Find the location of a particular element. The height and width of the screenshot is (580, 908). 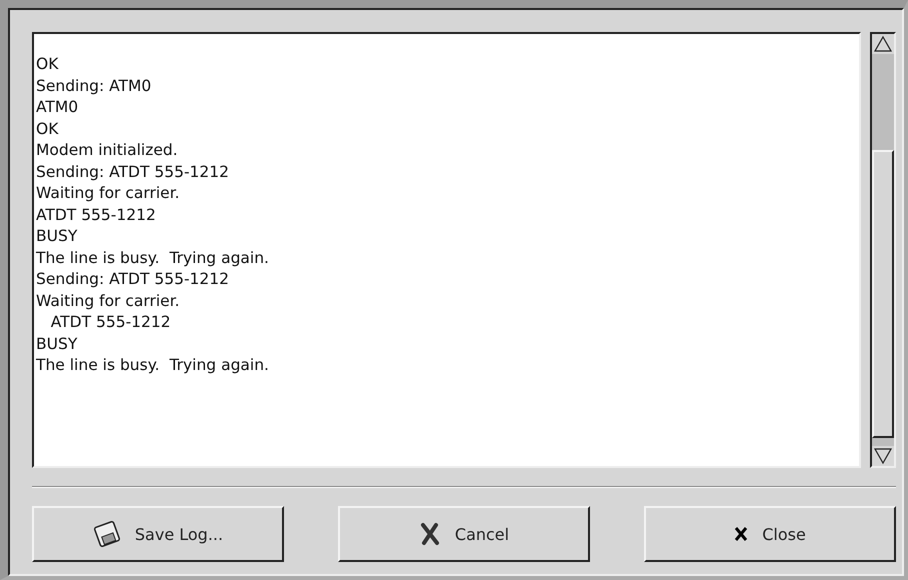

scrollbar-thumb is located at coordinates (883, 294).